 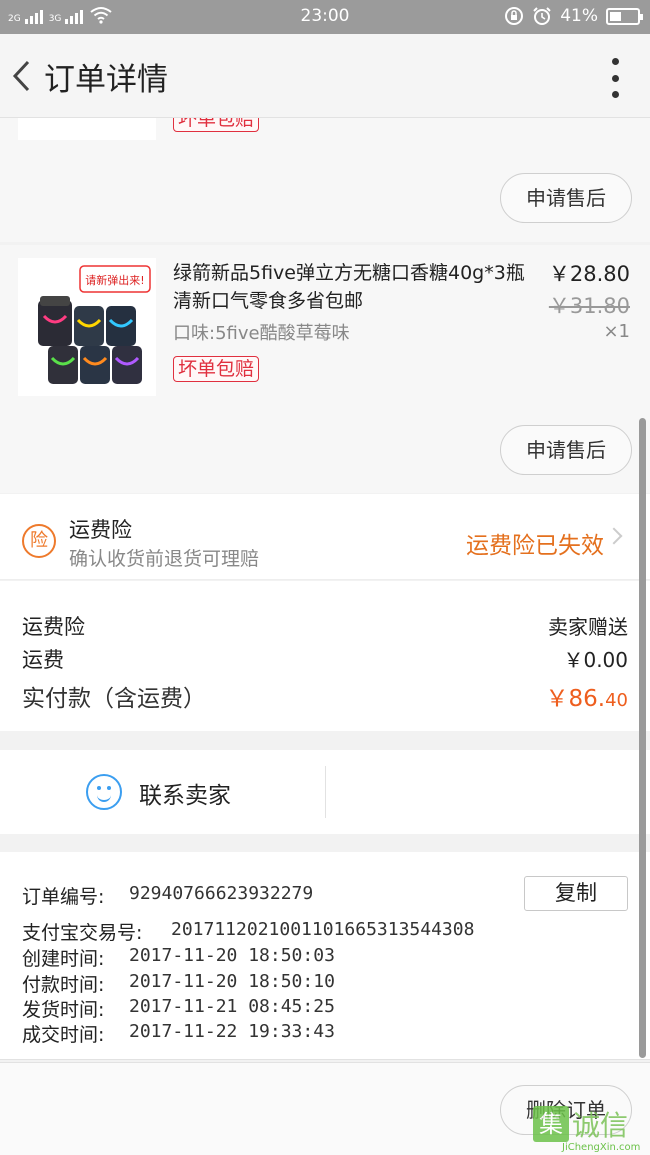 I want to click on product-card-partial: 坏单包赔 申请售后, so click(x=325, y=165).